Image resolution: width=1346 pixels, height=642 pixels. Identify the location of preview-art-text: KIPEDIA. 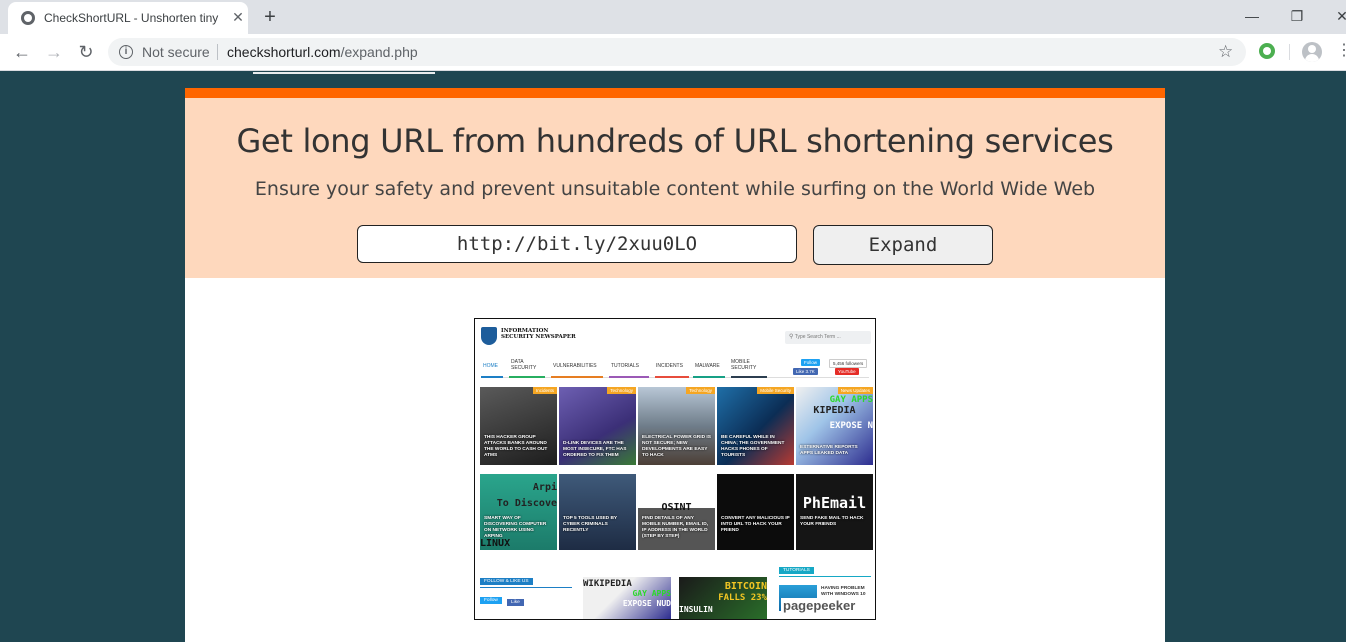
(834, 410).